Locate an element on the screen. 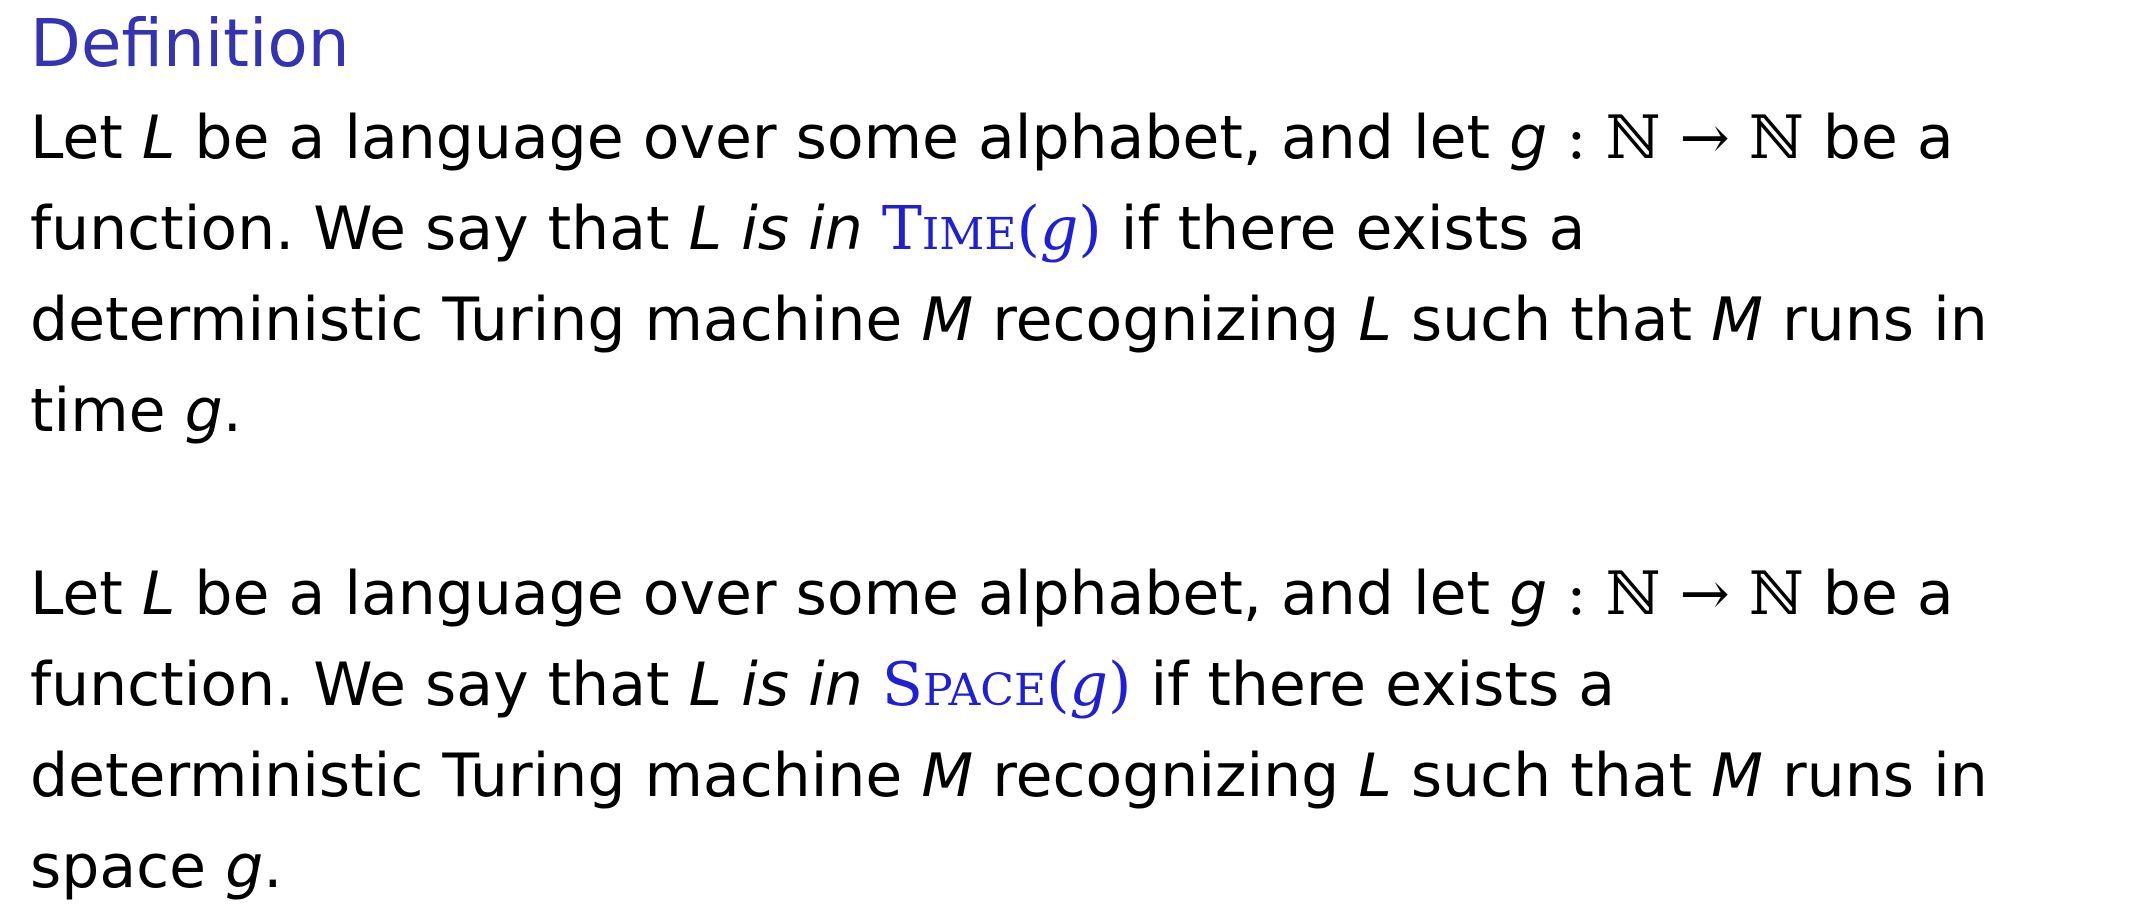 Image resolution: width=2146 pixels, height=922 pixels. class-initial: S is located at coordinates (902, 685).